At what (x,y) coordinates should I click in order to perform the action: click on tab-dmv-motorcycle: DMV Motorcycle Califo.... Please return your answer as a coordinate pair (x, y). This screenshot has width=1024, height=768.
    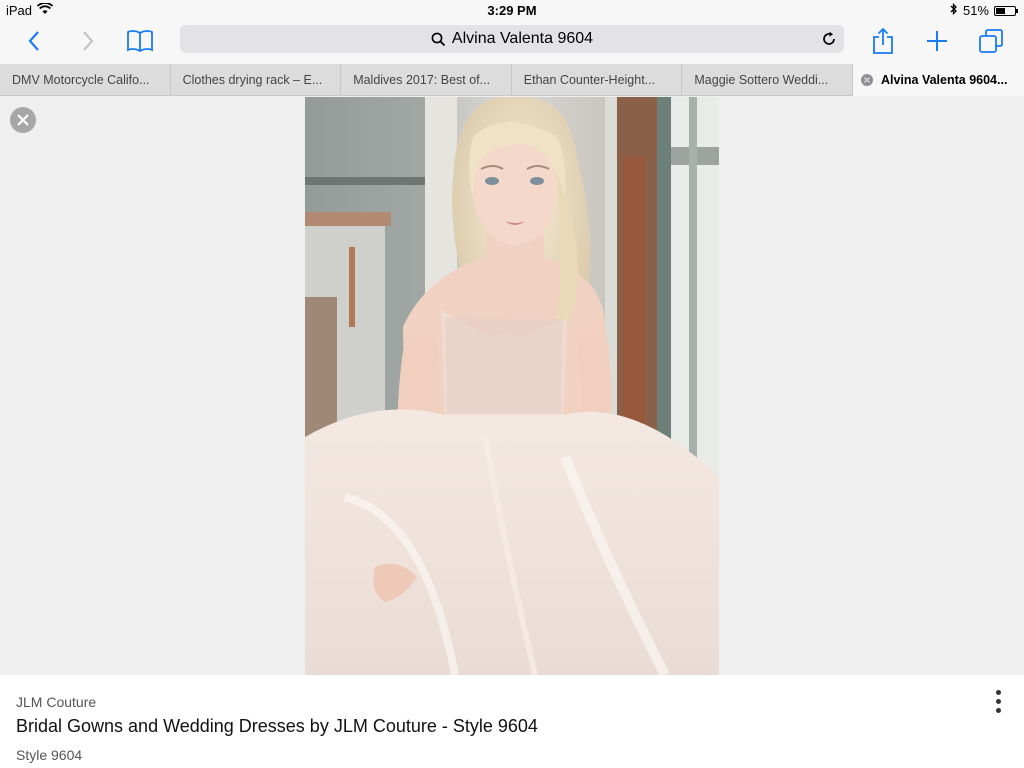
    Looking at the image, I should click on (85, 80).